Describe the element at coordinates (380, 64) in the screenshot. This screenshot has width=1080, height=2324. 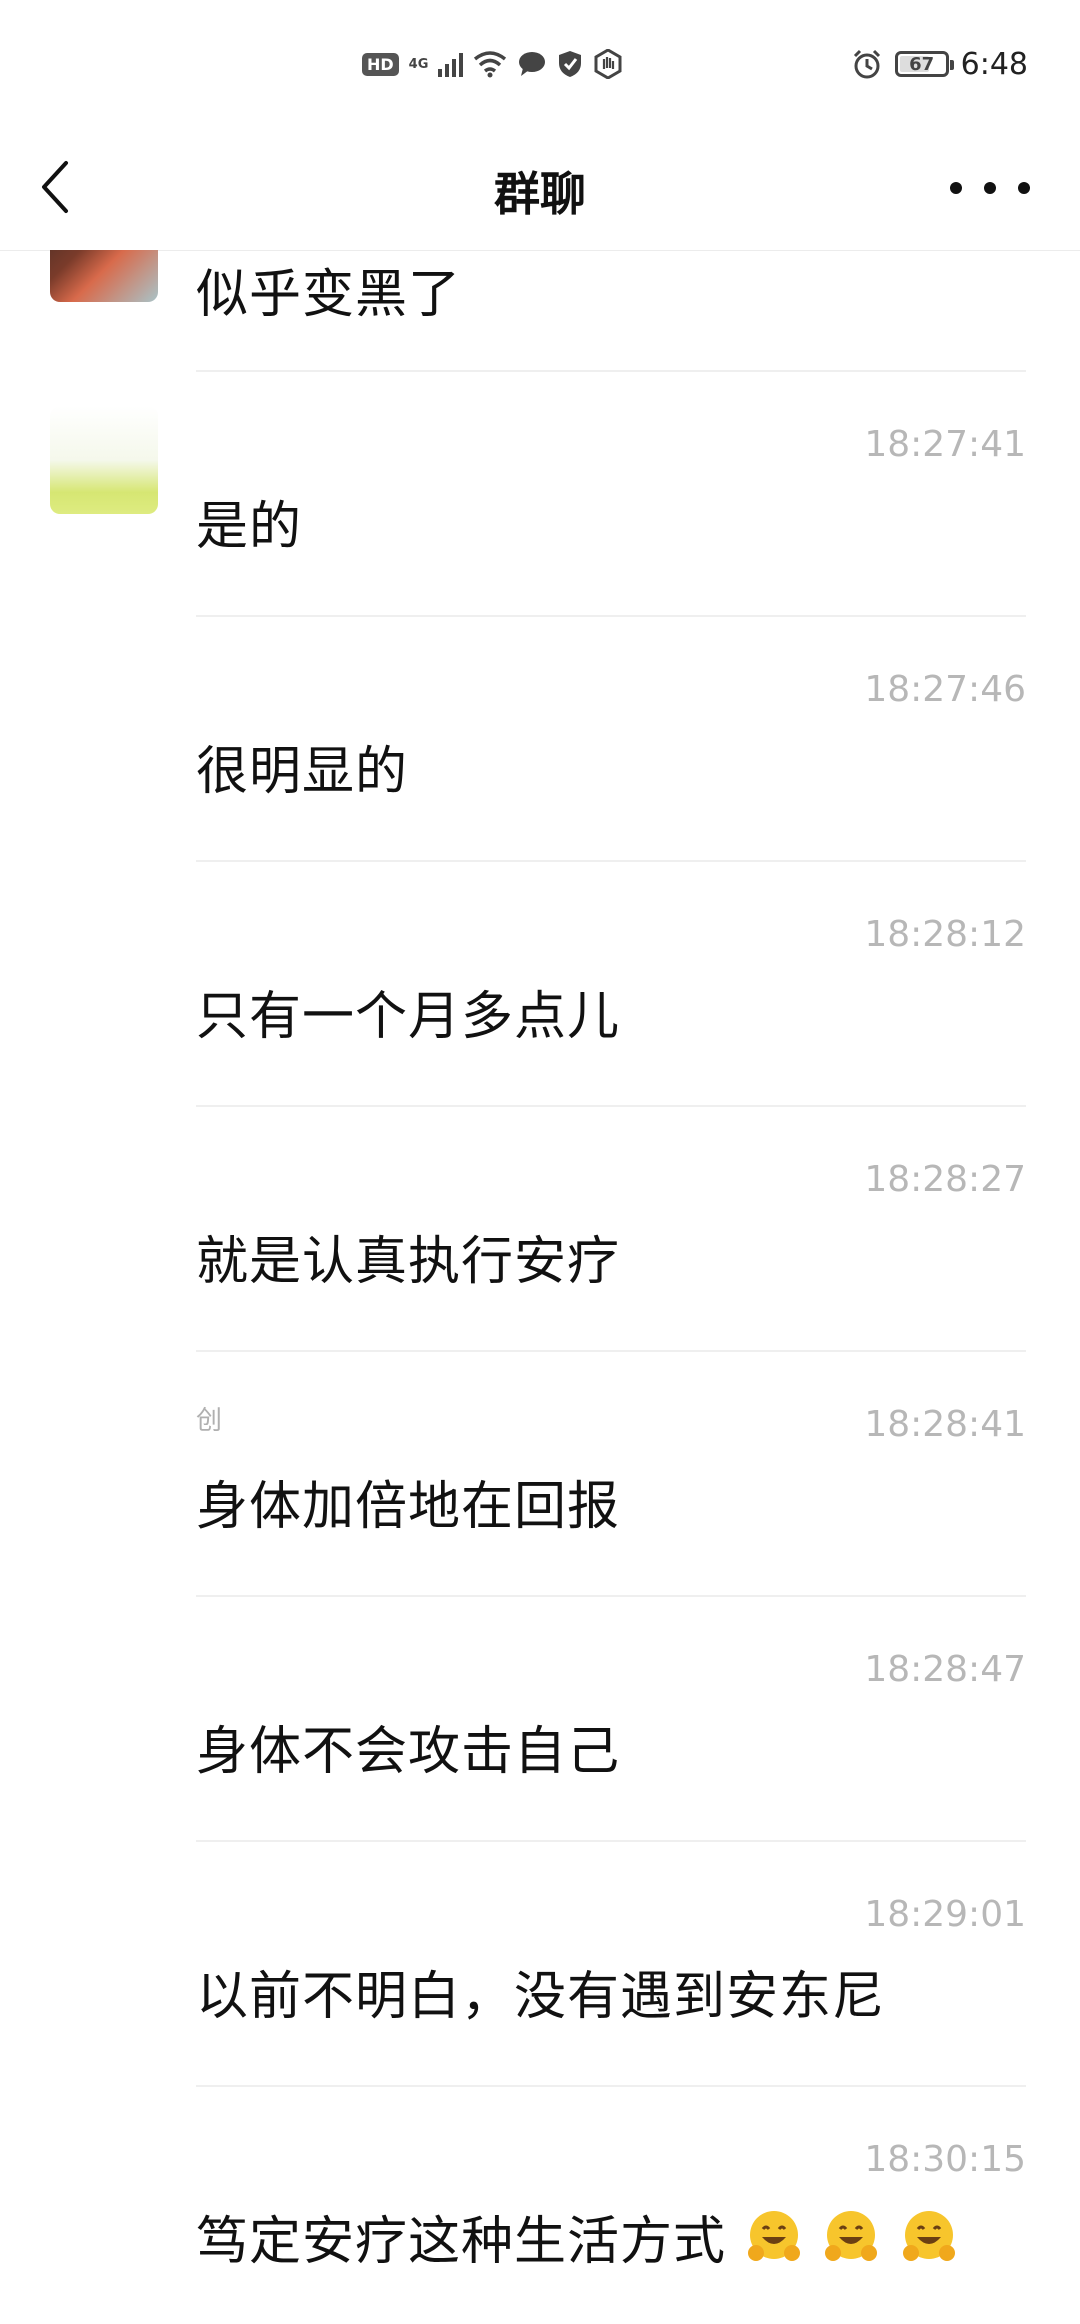
I see `hd-icon: HD` at that location.